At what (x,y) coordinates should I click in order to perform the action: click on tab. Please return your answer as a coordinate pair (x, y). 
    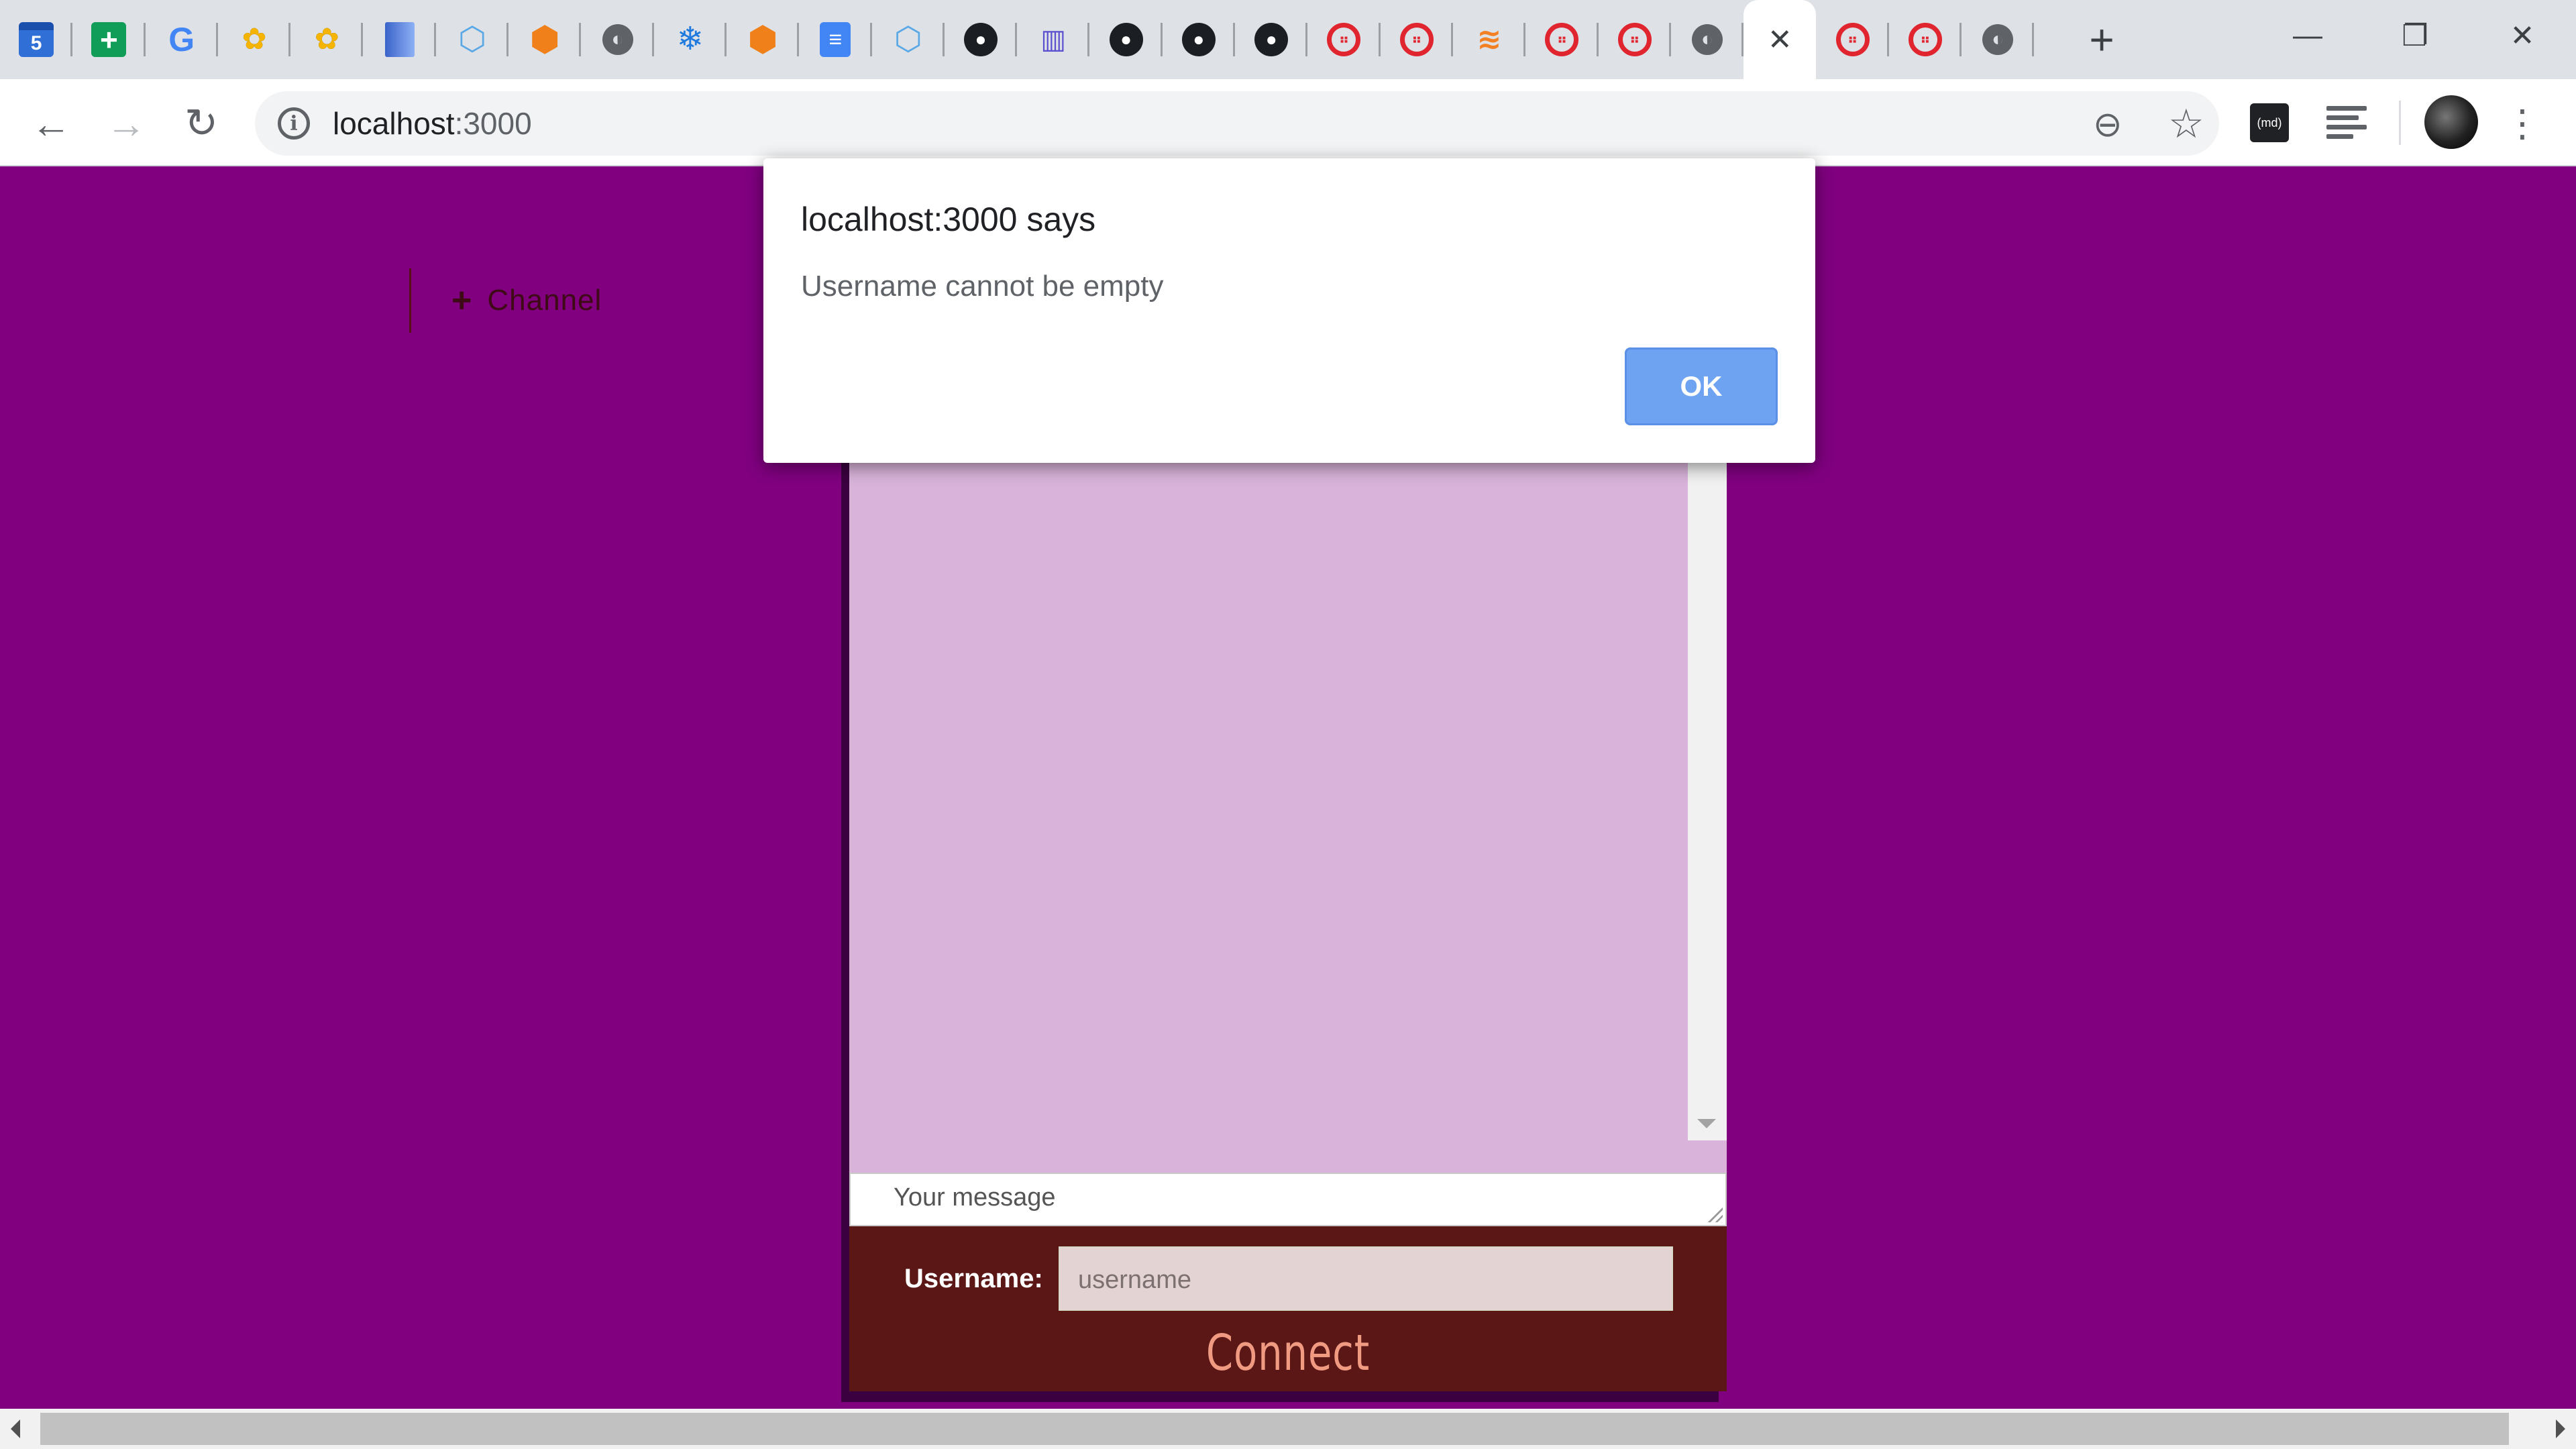
    Looking at the image, I should click on (400, 39).